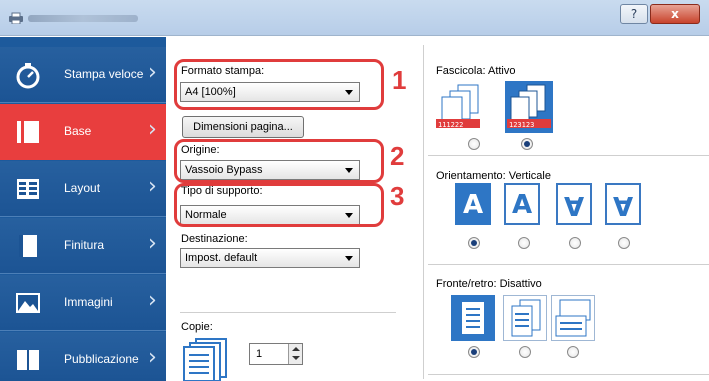 This screenshot has height=381, width=709. What do you see at coordinates (675, 14) in the screenshot?
I see `close-button: x` at bounding box center [675, 14].